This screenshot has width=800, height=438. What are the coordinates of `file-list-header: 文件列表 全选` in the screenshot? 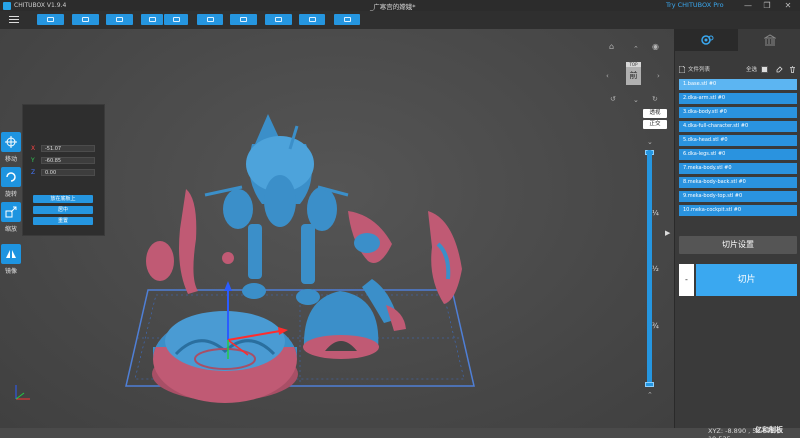 It's located at (738, 69).